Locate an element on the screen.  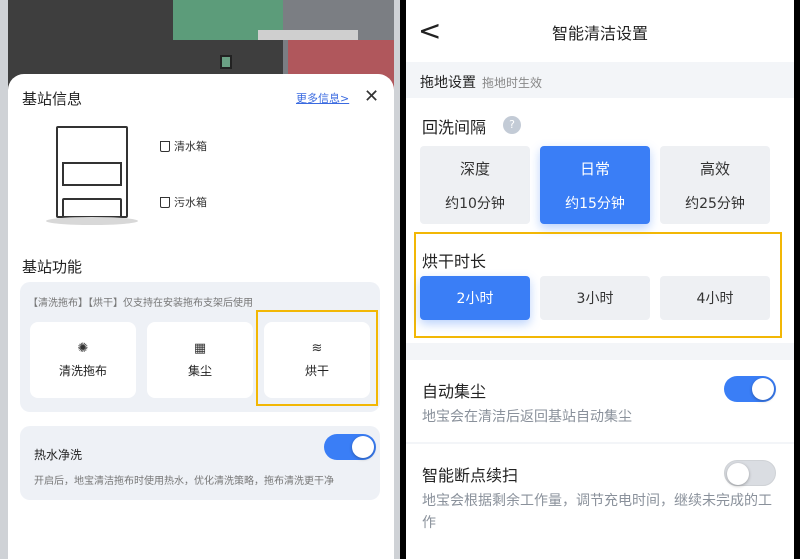
resume-title: 智能断点续扫 is located at coordinates (470, 475).